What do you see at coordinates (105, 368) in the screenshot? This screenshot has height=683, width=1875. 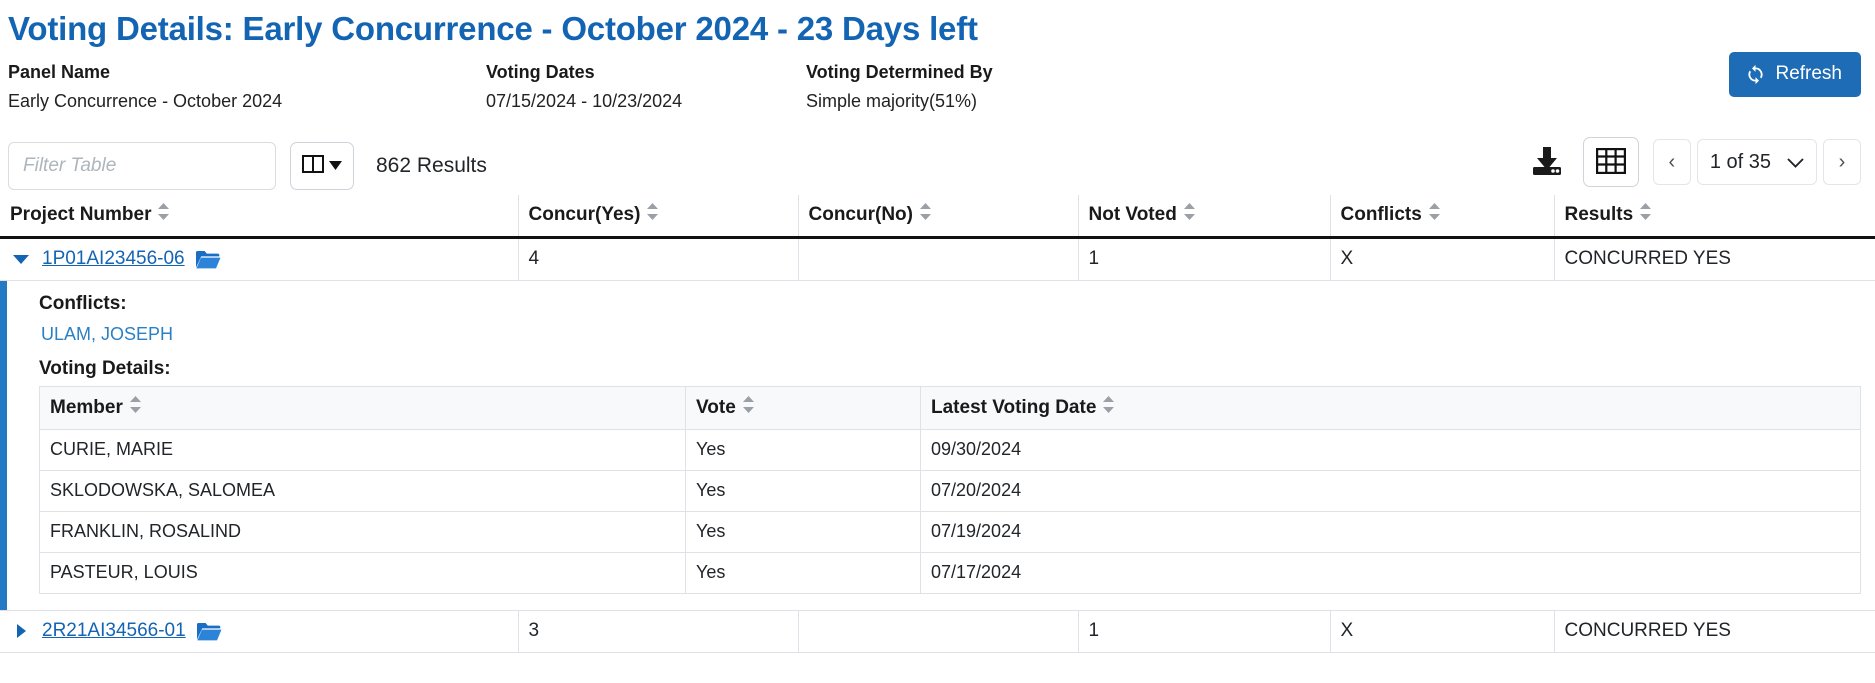 I see `voting-details-label: Voting Details:` at bounding box center [105, 368].